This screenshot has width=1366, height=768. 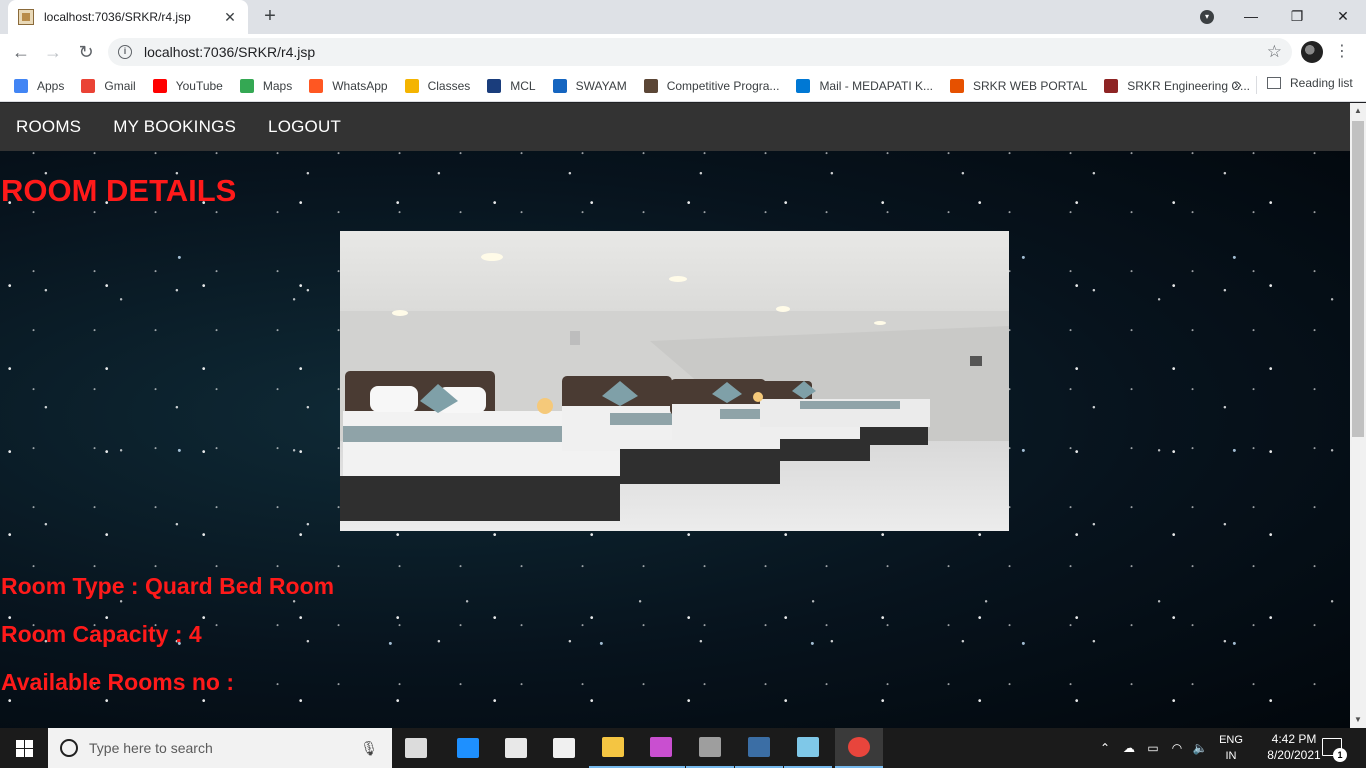 What do you see at coordinates (1251, 17) in the screenshot?
I see `minimize-button: —` at bounding box center [1251, 17].